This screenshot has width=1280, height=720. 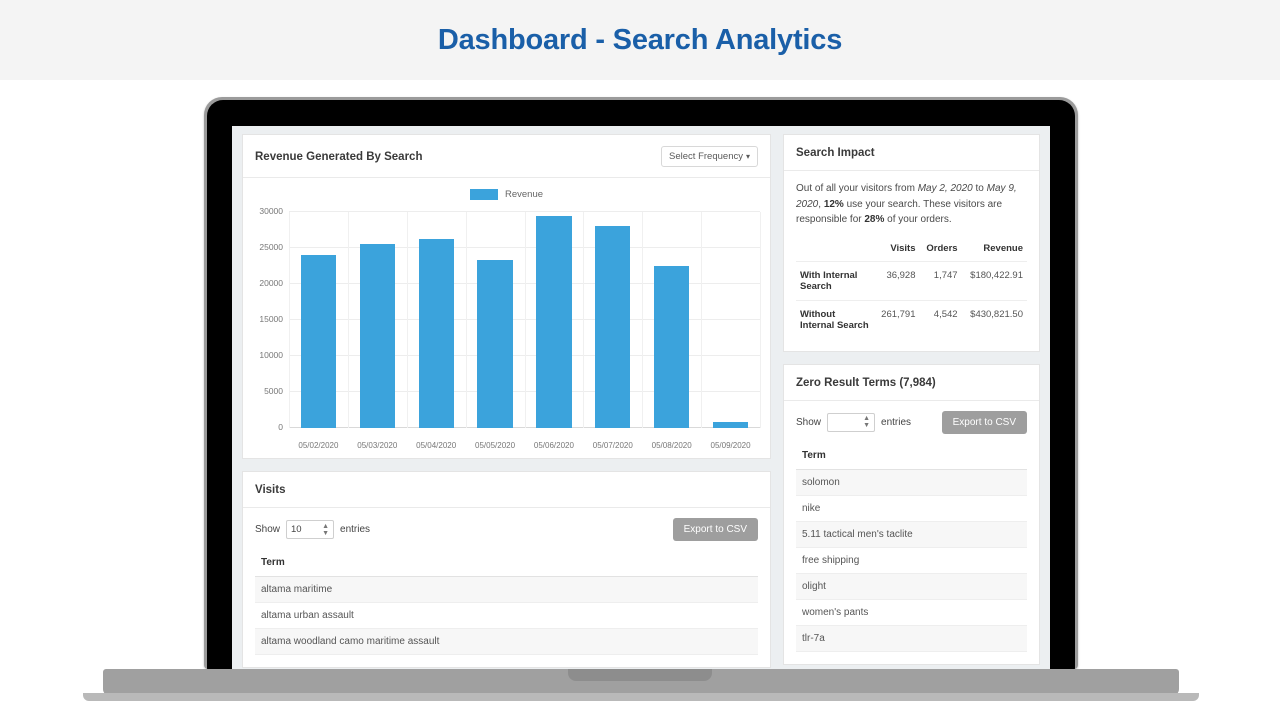 I want to click on impact-cell-revenue: $430,821.50, so click(x=994, y=319).